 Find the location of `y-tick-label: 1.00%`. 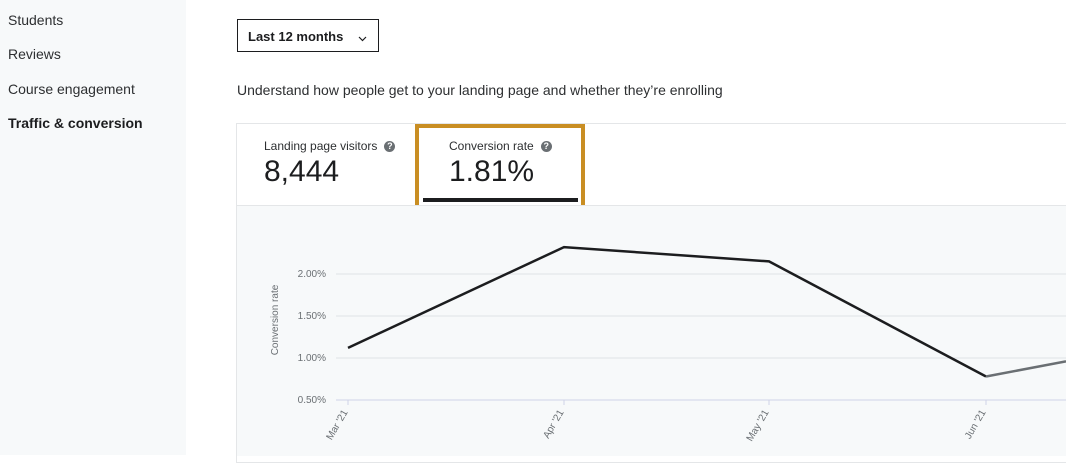

y-tick-label: 1.00% is located at coordinates (312, 358).